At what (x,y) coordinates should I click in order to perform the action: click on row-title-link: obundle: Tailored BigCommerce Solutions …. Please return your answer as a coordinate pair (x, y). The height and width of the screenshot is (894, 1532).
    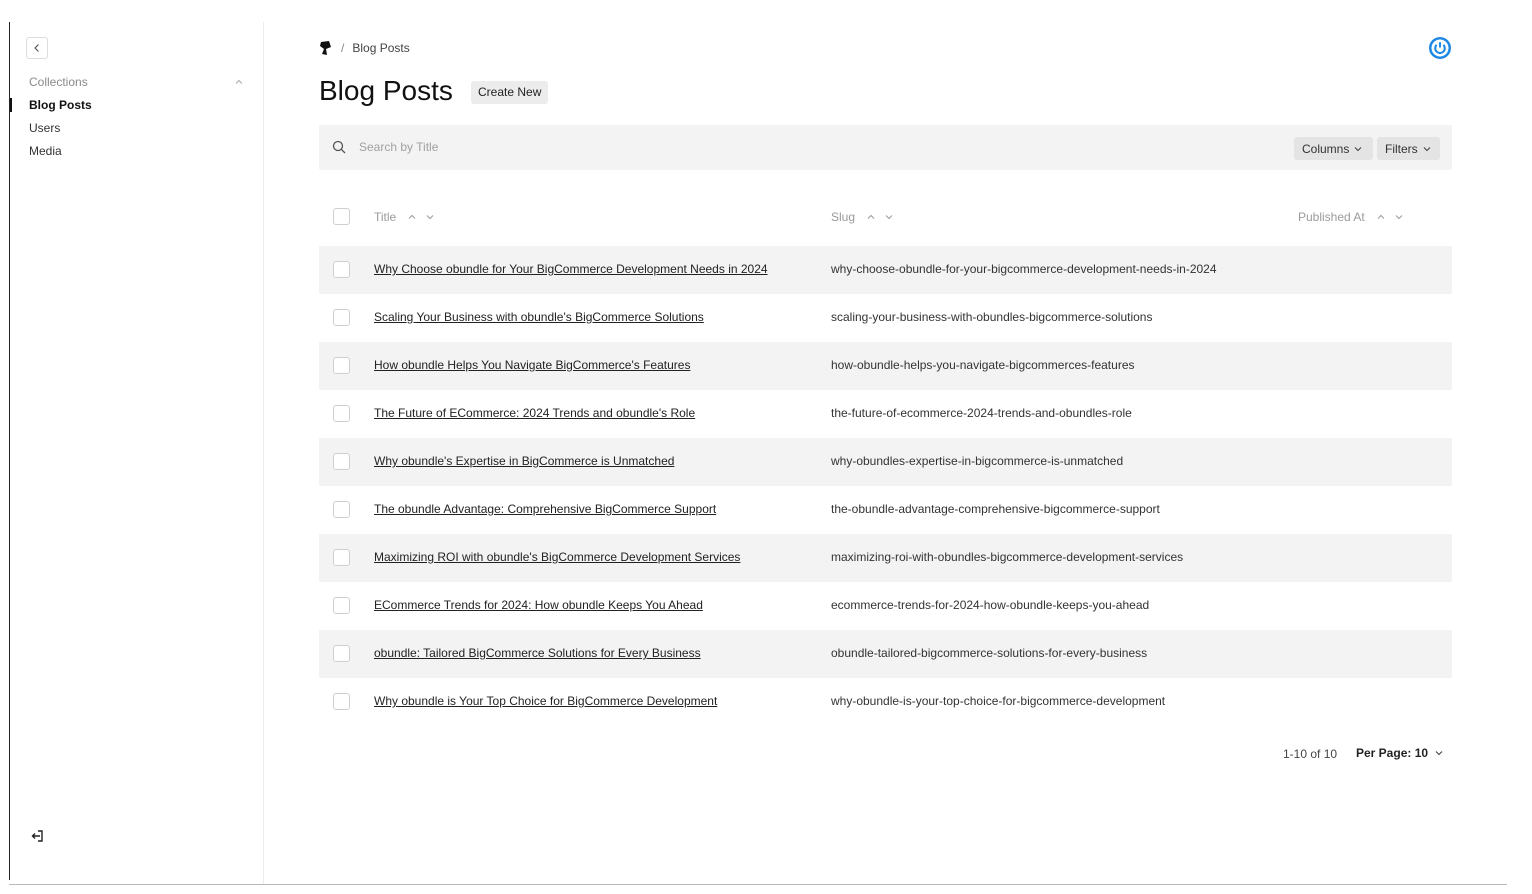
    Looking at the image, I should click on (537, 653).